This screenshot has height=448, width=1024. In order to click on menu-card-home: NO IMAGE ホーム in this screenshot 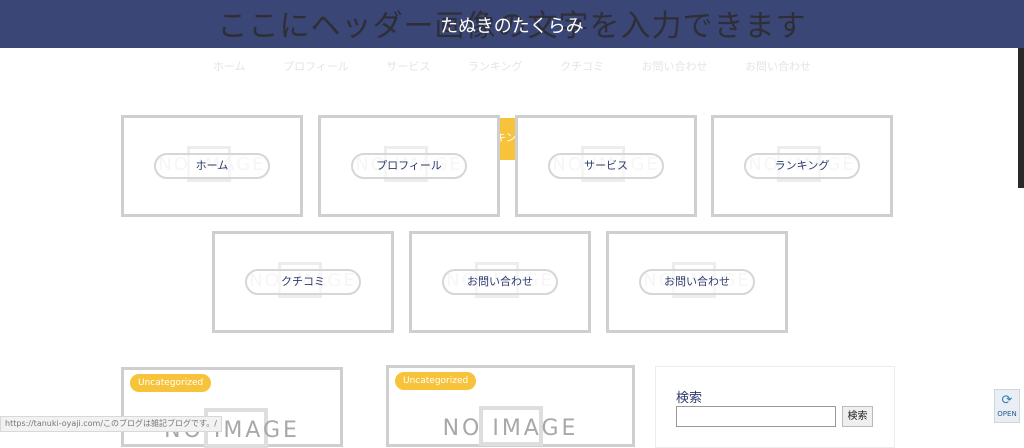, I will do `click(212, 166)`.